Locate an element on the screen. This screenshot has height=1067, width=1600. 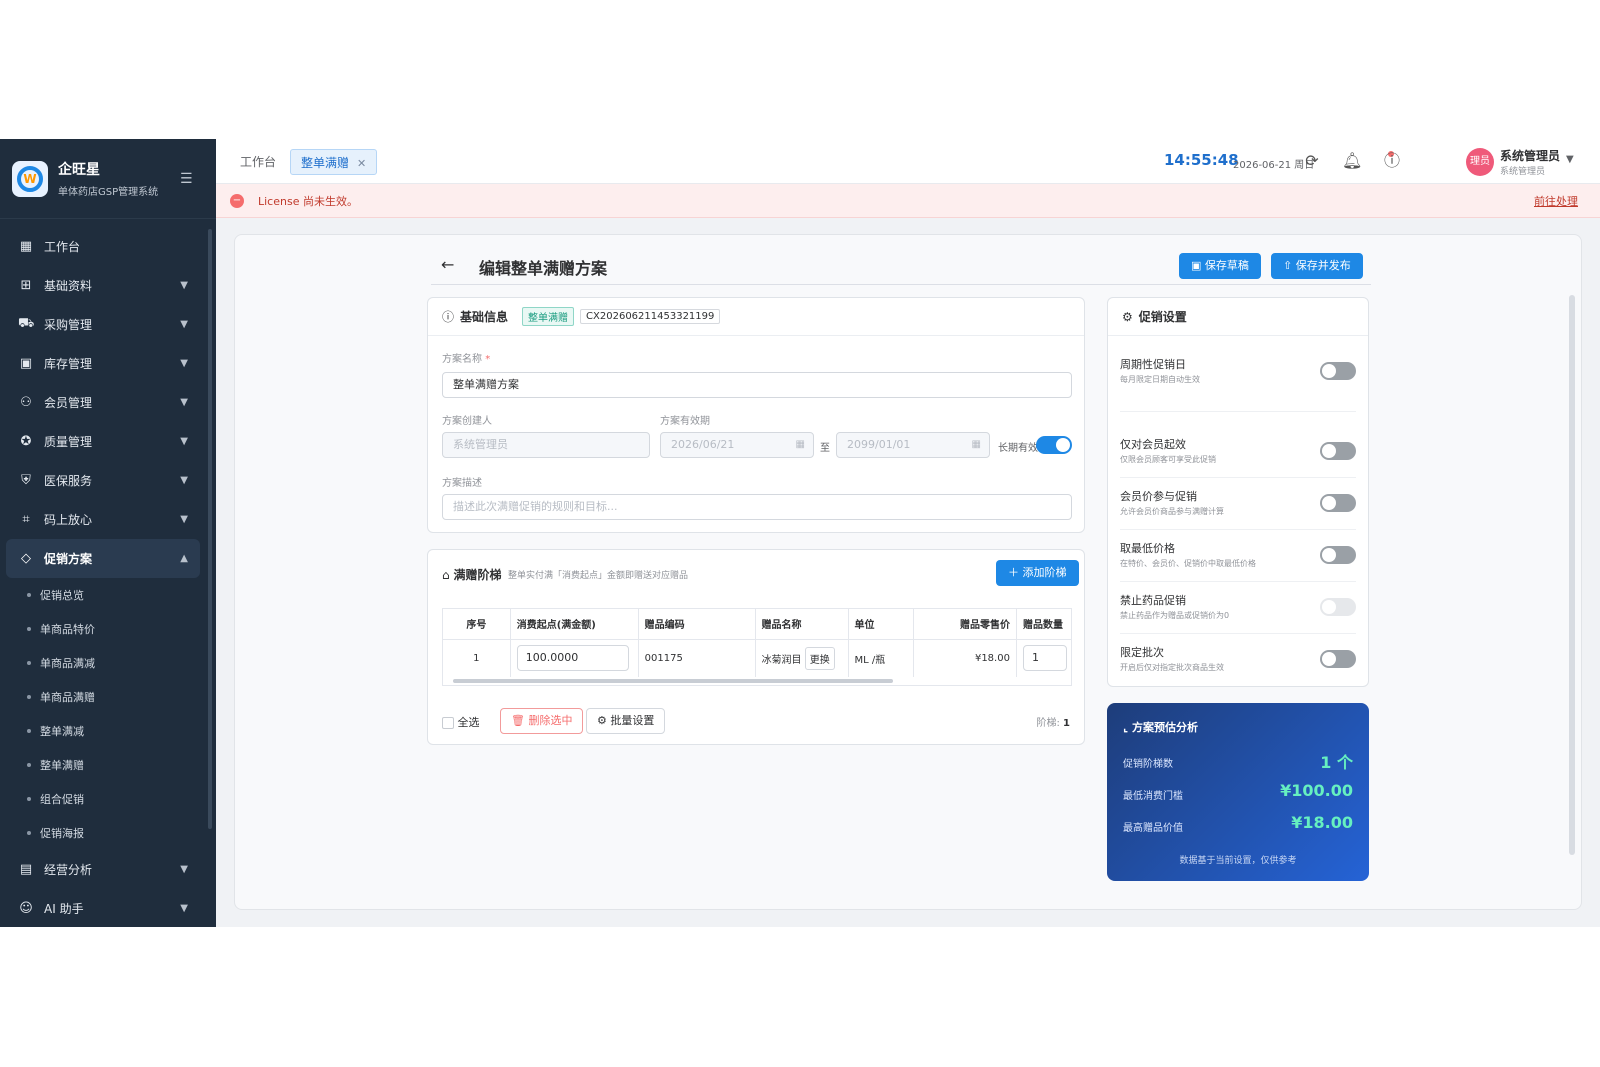
user-name: 系统管理员 is located at coordinates (1530, 155).